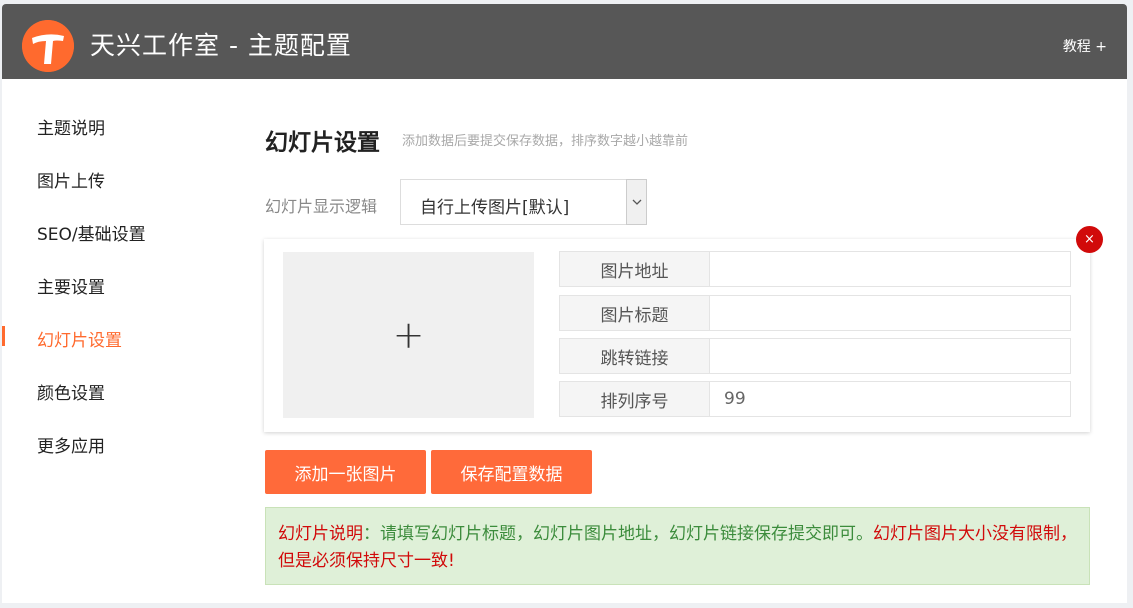 This screenshot has width=1133, height=608. I want to click on top-bar: 天兴工作室 - 主题配置 教程 +, so click(564, 41).